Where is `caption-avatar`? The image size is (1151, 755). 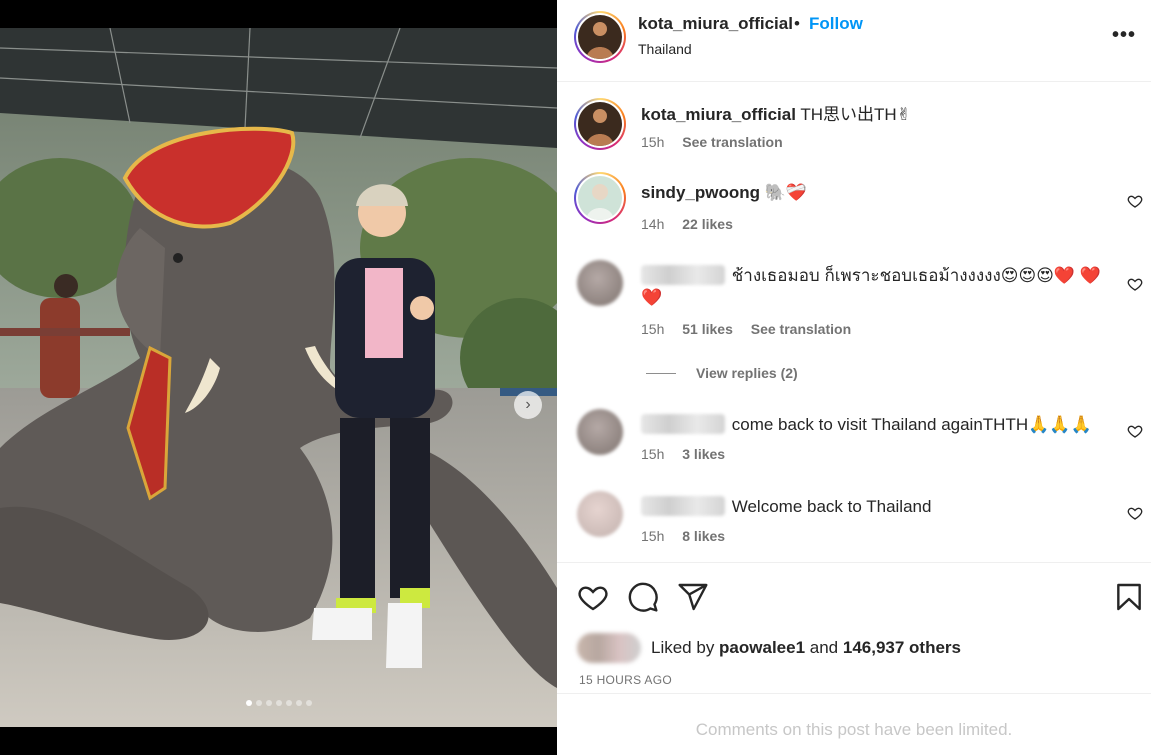
caption-avatar is located at coordinates (600, 124).